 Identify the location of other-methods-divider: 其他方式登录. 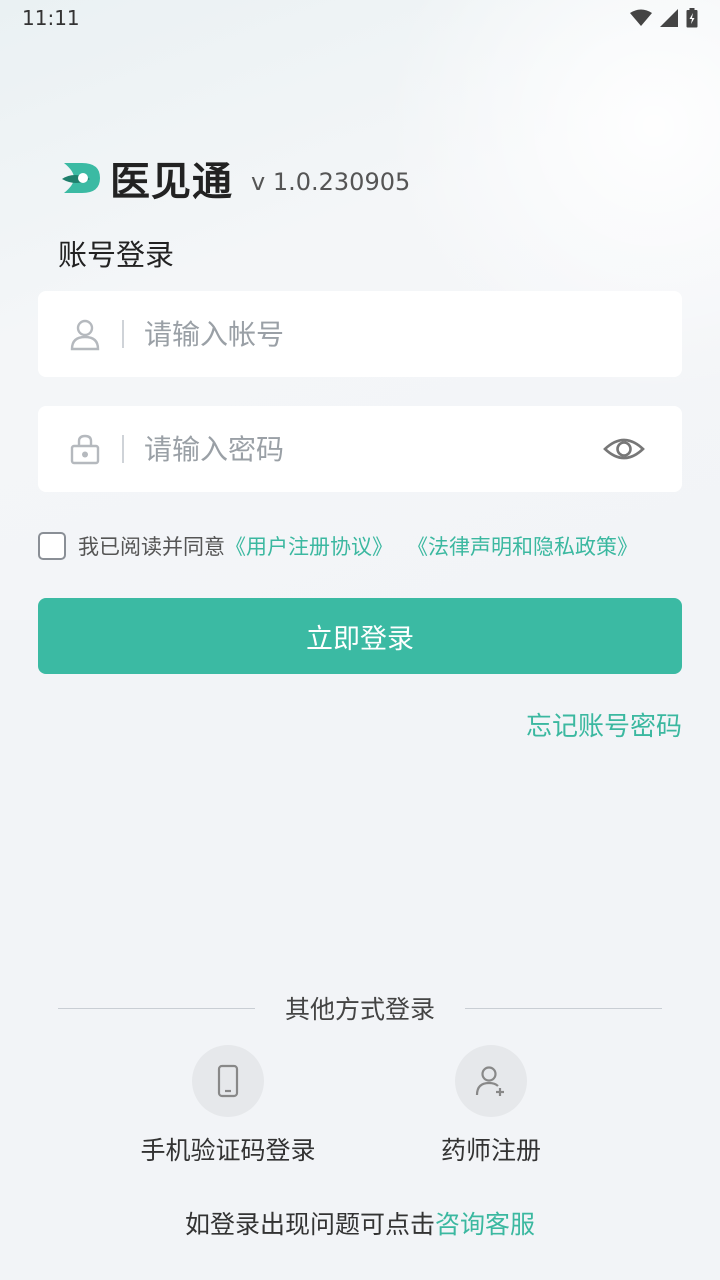
(360, 1008).